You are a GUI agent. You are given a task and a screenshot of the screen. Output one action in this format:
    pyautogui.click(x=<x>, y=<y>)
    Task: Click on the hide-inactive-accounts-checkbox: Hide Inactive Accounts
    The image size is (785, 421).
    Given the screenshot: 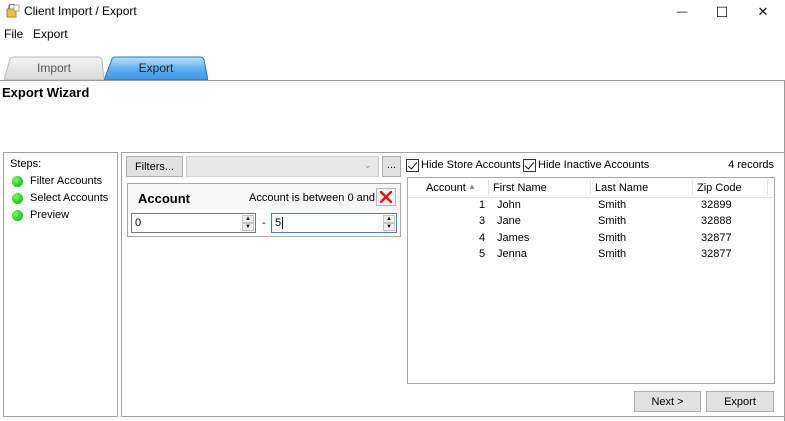 What is the action you would take?
    pyautogui.click(x=586, y=165)
    